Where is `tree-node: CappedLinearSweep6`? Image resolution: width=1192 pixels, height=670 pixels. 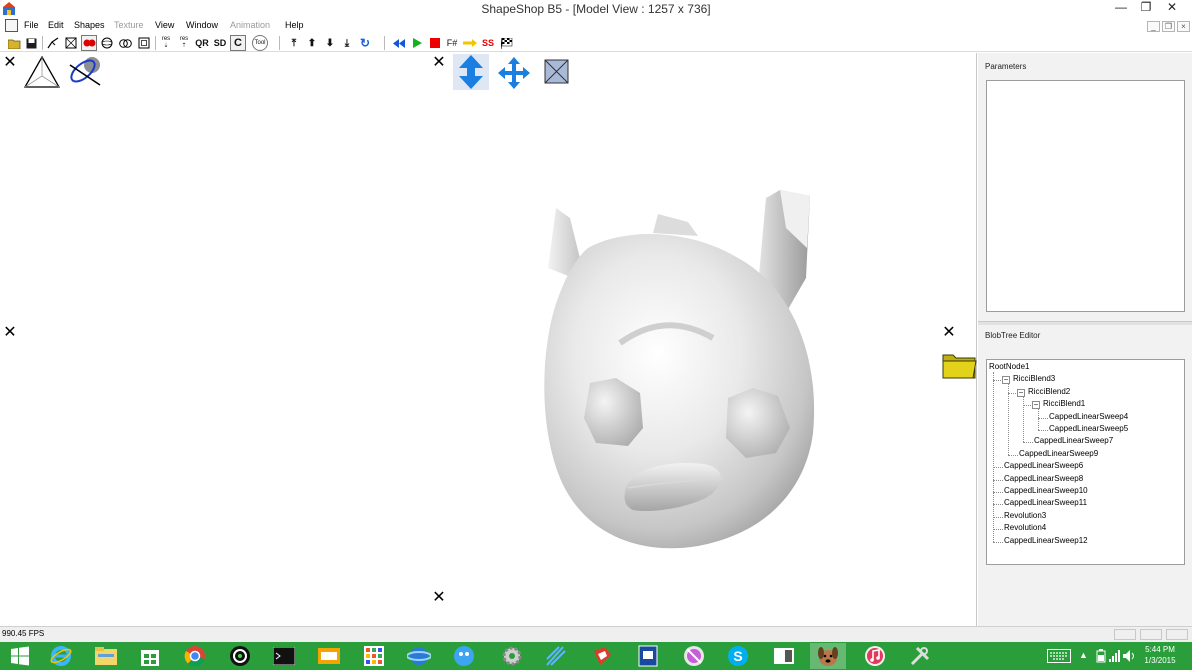 tree-node: CappedLinearSweep6 is located at coordinates (1043, 465).